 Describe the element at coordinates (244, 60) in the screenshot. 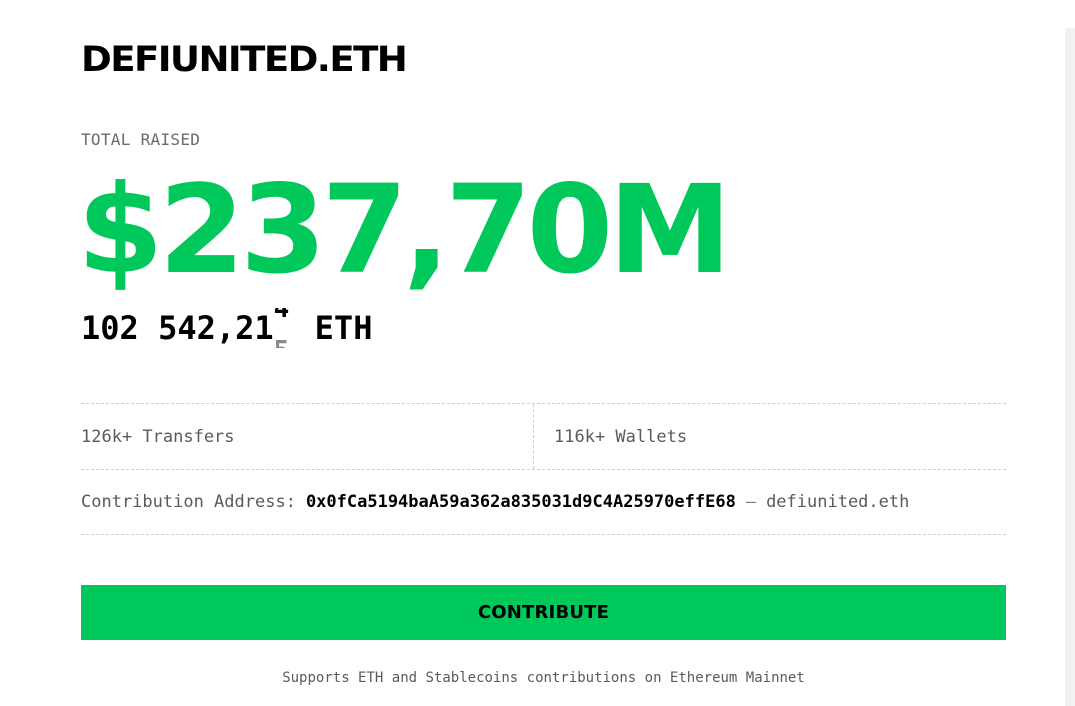

I see `site-title: DEFIUNITED.ETH` at that location.